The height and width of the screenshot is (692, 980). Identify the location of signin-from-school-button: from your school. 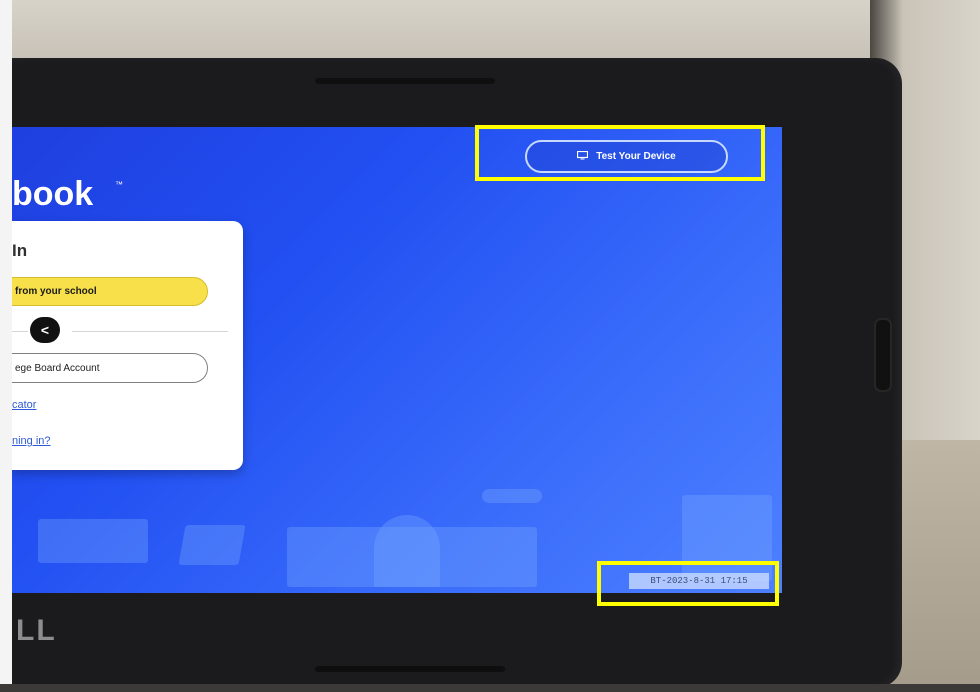
(110, 291).